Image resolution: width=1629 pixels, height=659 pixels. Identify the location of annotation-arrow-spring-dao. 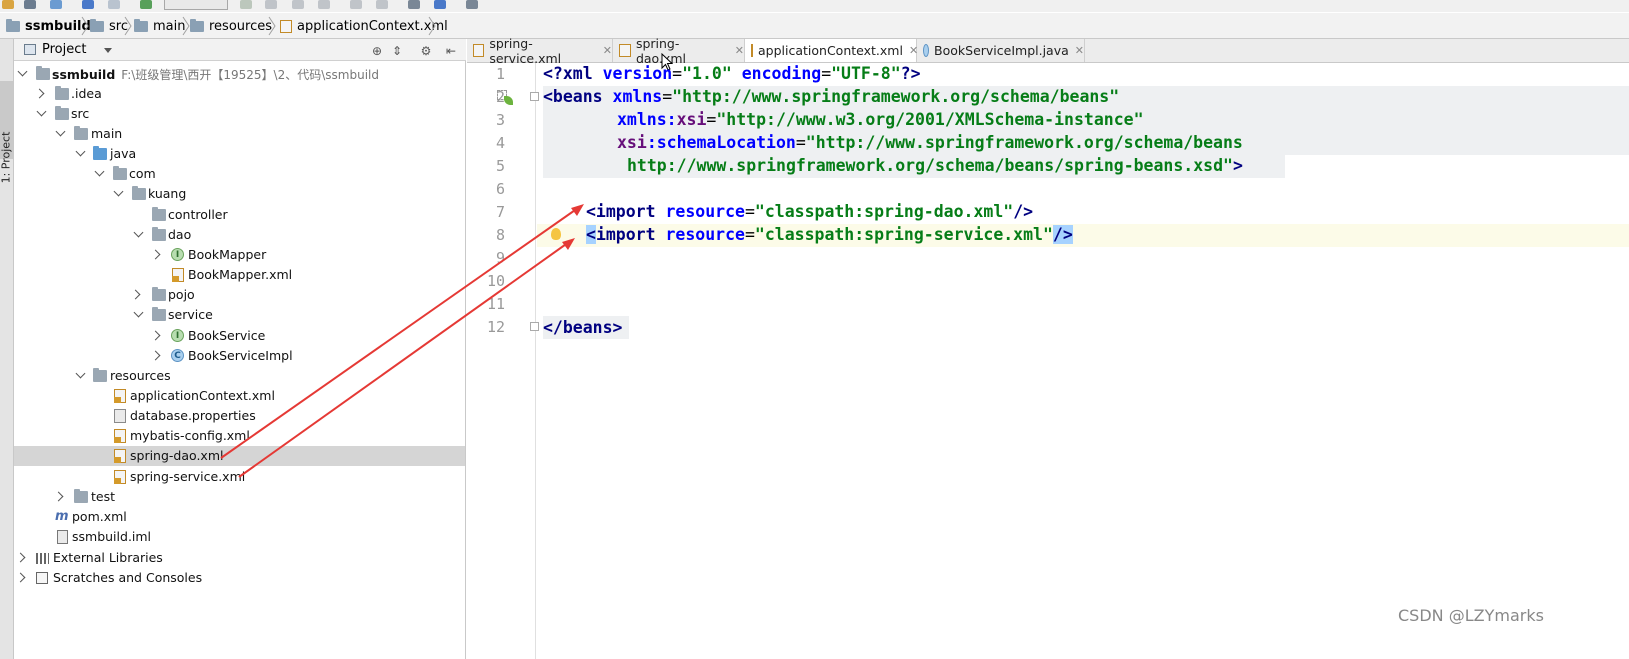
(399, 333).